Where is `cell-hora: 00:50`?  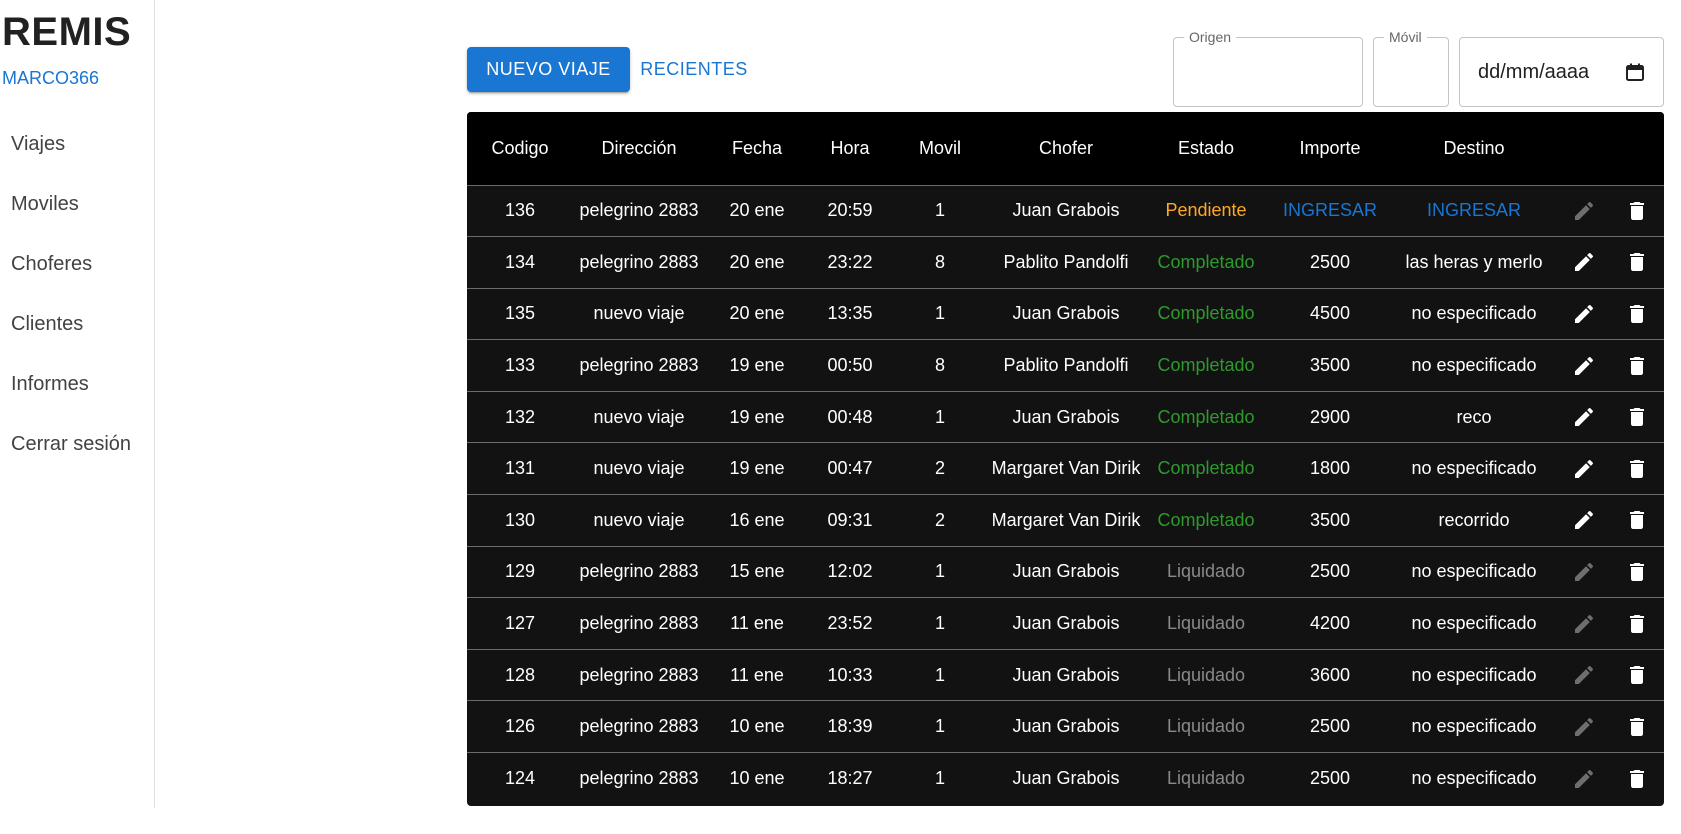 cell-hora: 00:50 is located at coordinates (850, 365).